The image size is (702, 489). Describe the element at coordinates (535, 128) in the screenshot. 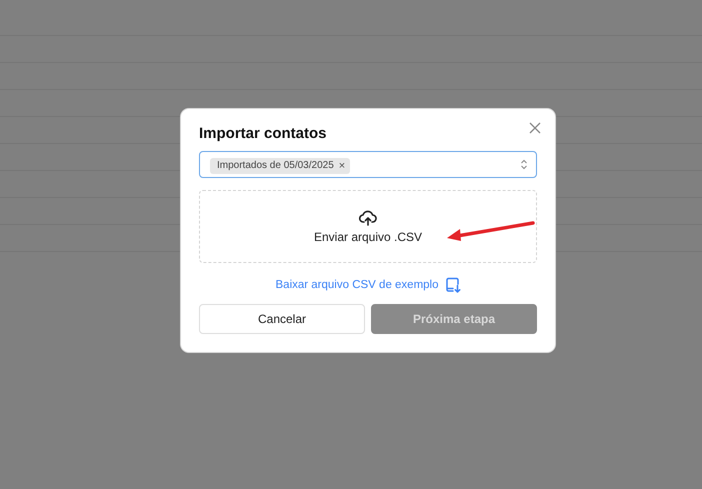

I see `close-icon` at that location.